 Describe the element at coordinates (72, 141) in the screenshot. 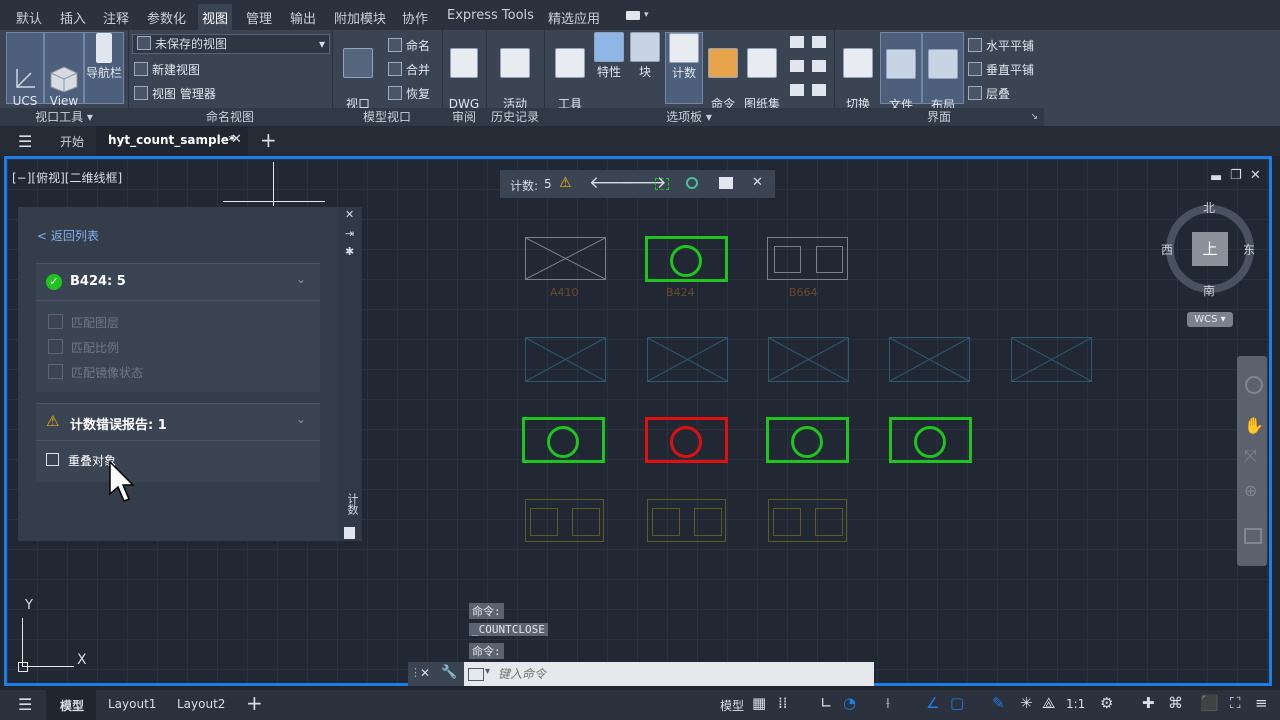

I see `tab-start: 开始` at that location.